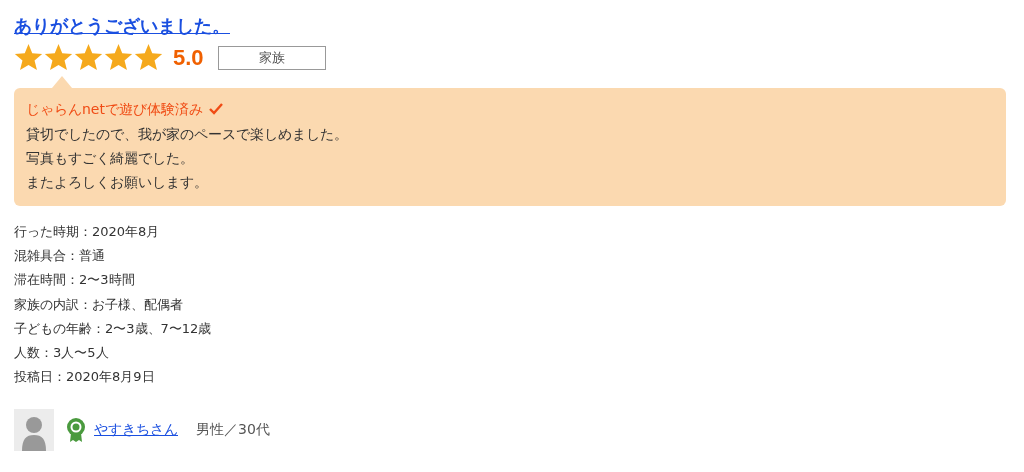  What do you see at coordinates (271, 58) in the screenshot?
I see `companion-tag: 家族` at bounding box center [271, 58].